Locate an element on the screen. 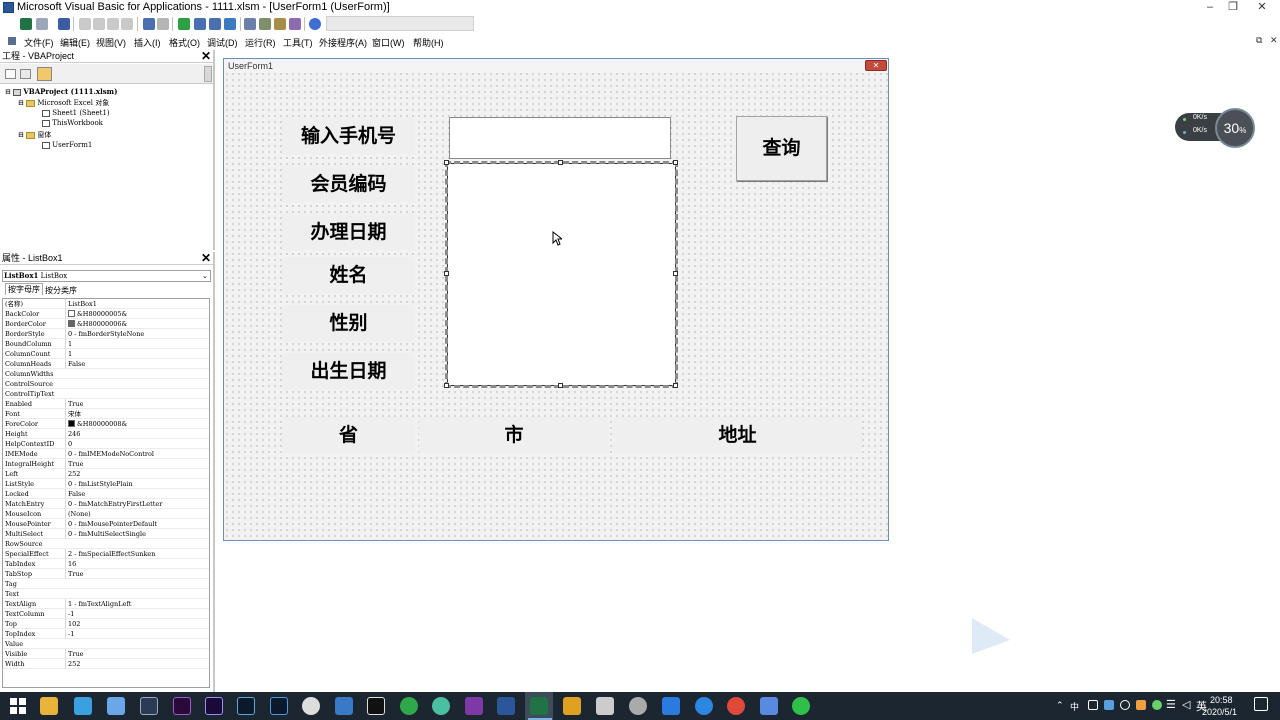 Image resolution: width=1280 pixels, height=720 pixels. paste-icon is located at coordinates (113, 24).